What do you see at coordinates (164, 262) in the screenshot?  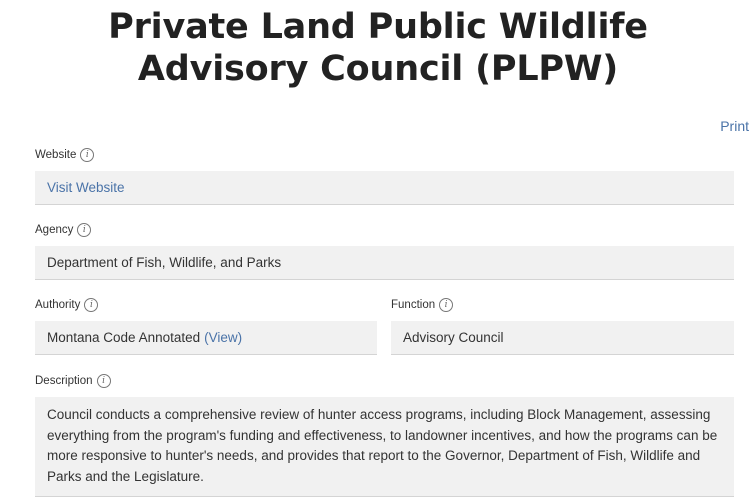 I see `agency-value: Department of Fish, Wildlife, and Parks` at bounding box center [164, 262].